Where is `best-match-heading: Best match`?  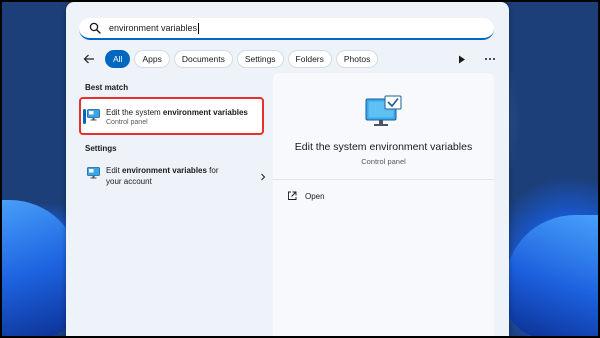
best-match-heading: Best match is located at coordinates (107, 87).